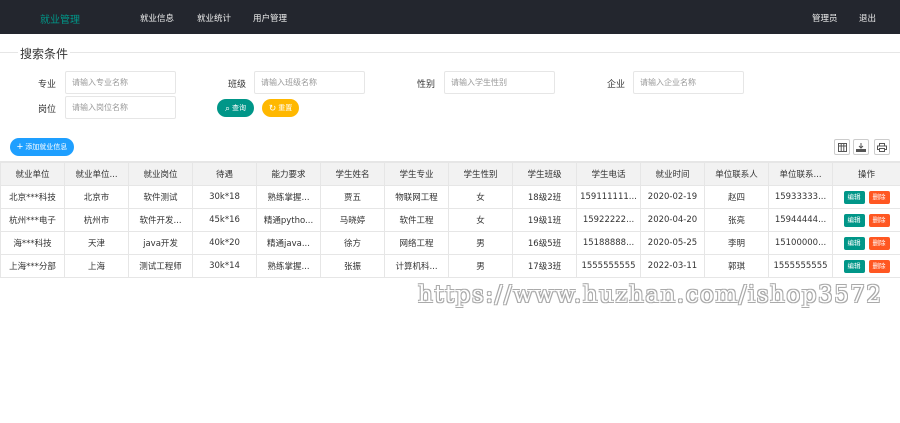 The height and width of the screenshot is (423, 900). Describe the element at coordinates (416, 197) in the screenshot. I see `table-cell: 物联网工程` at that location.